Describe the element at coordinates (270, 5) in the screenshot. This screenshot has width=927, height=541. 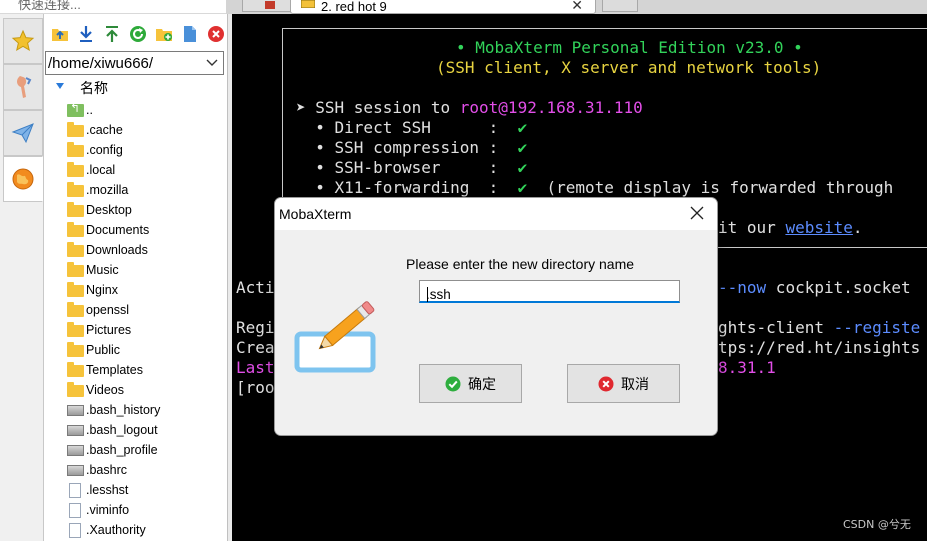
I see `home-icon` at that location.